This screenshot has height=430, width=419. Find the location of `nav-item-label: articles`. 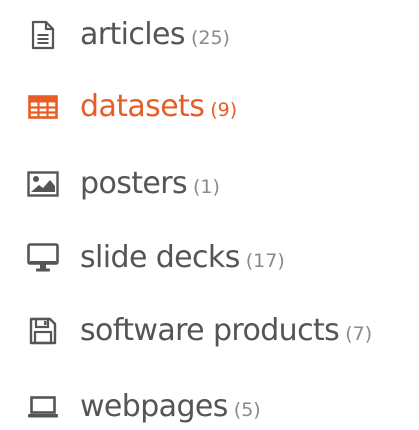

nav-item-label: articles is located at coordinates (133, 34).